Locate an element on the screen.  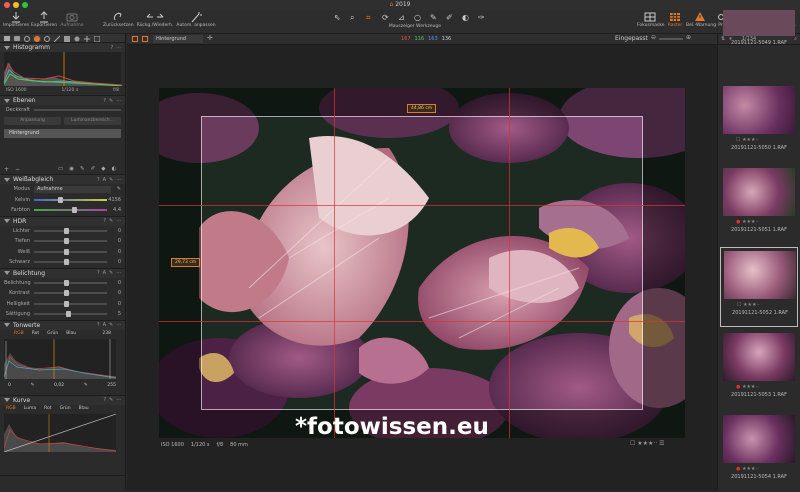
eraser-tool-icon: ✐ is located at coordinates (452, 18).